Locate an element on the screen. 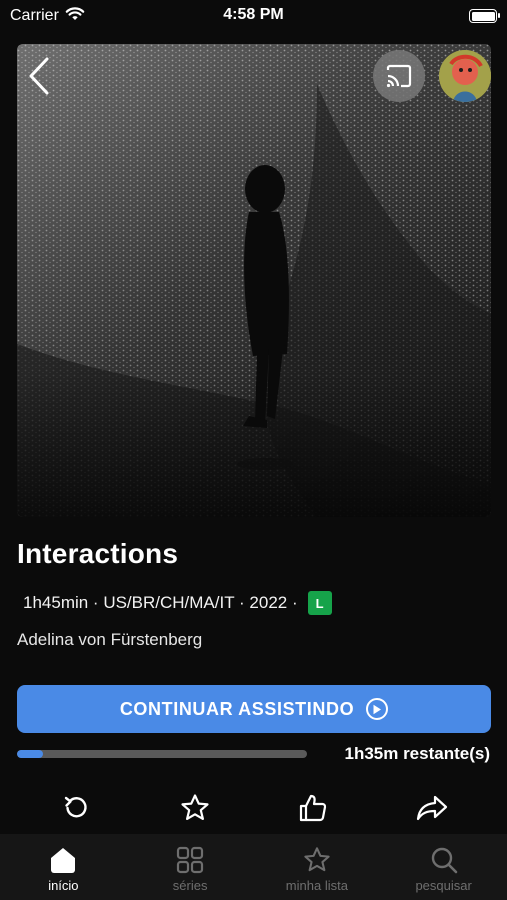 This screenshot has height=900, width=507. avatar-image is located at coordinates (465, 76).